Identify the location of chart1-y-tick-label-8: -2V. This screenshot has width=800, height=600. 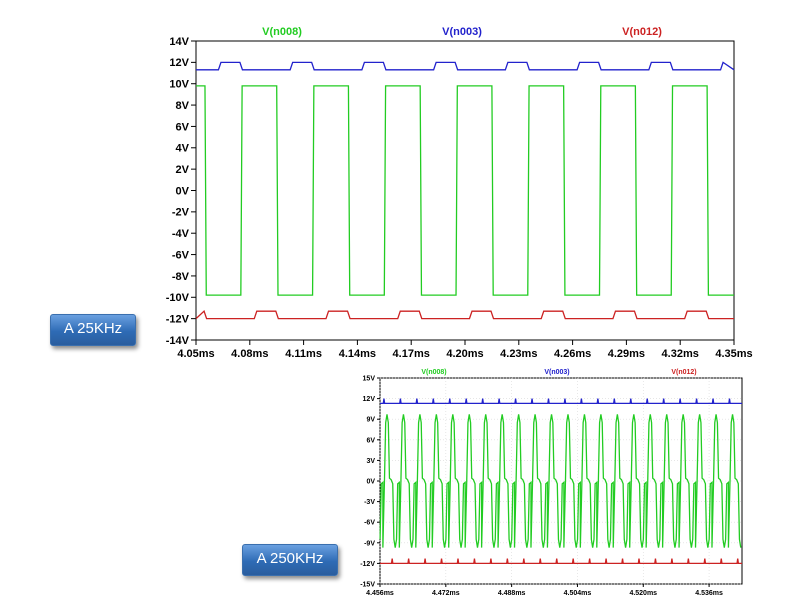
(181, 213).